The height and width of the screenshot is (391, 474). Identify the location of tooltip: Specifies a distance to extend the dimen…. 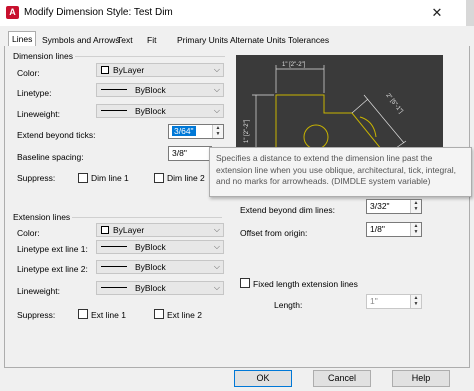
(340, 172).